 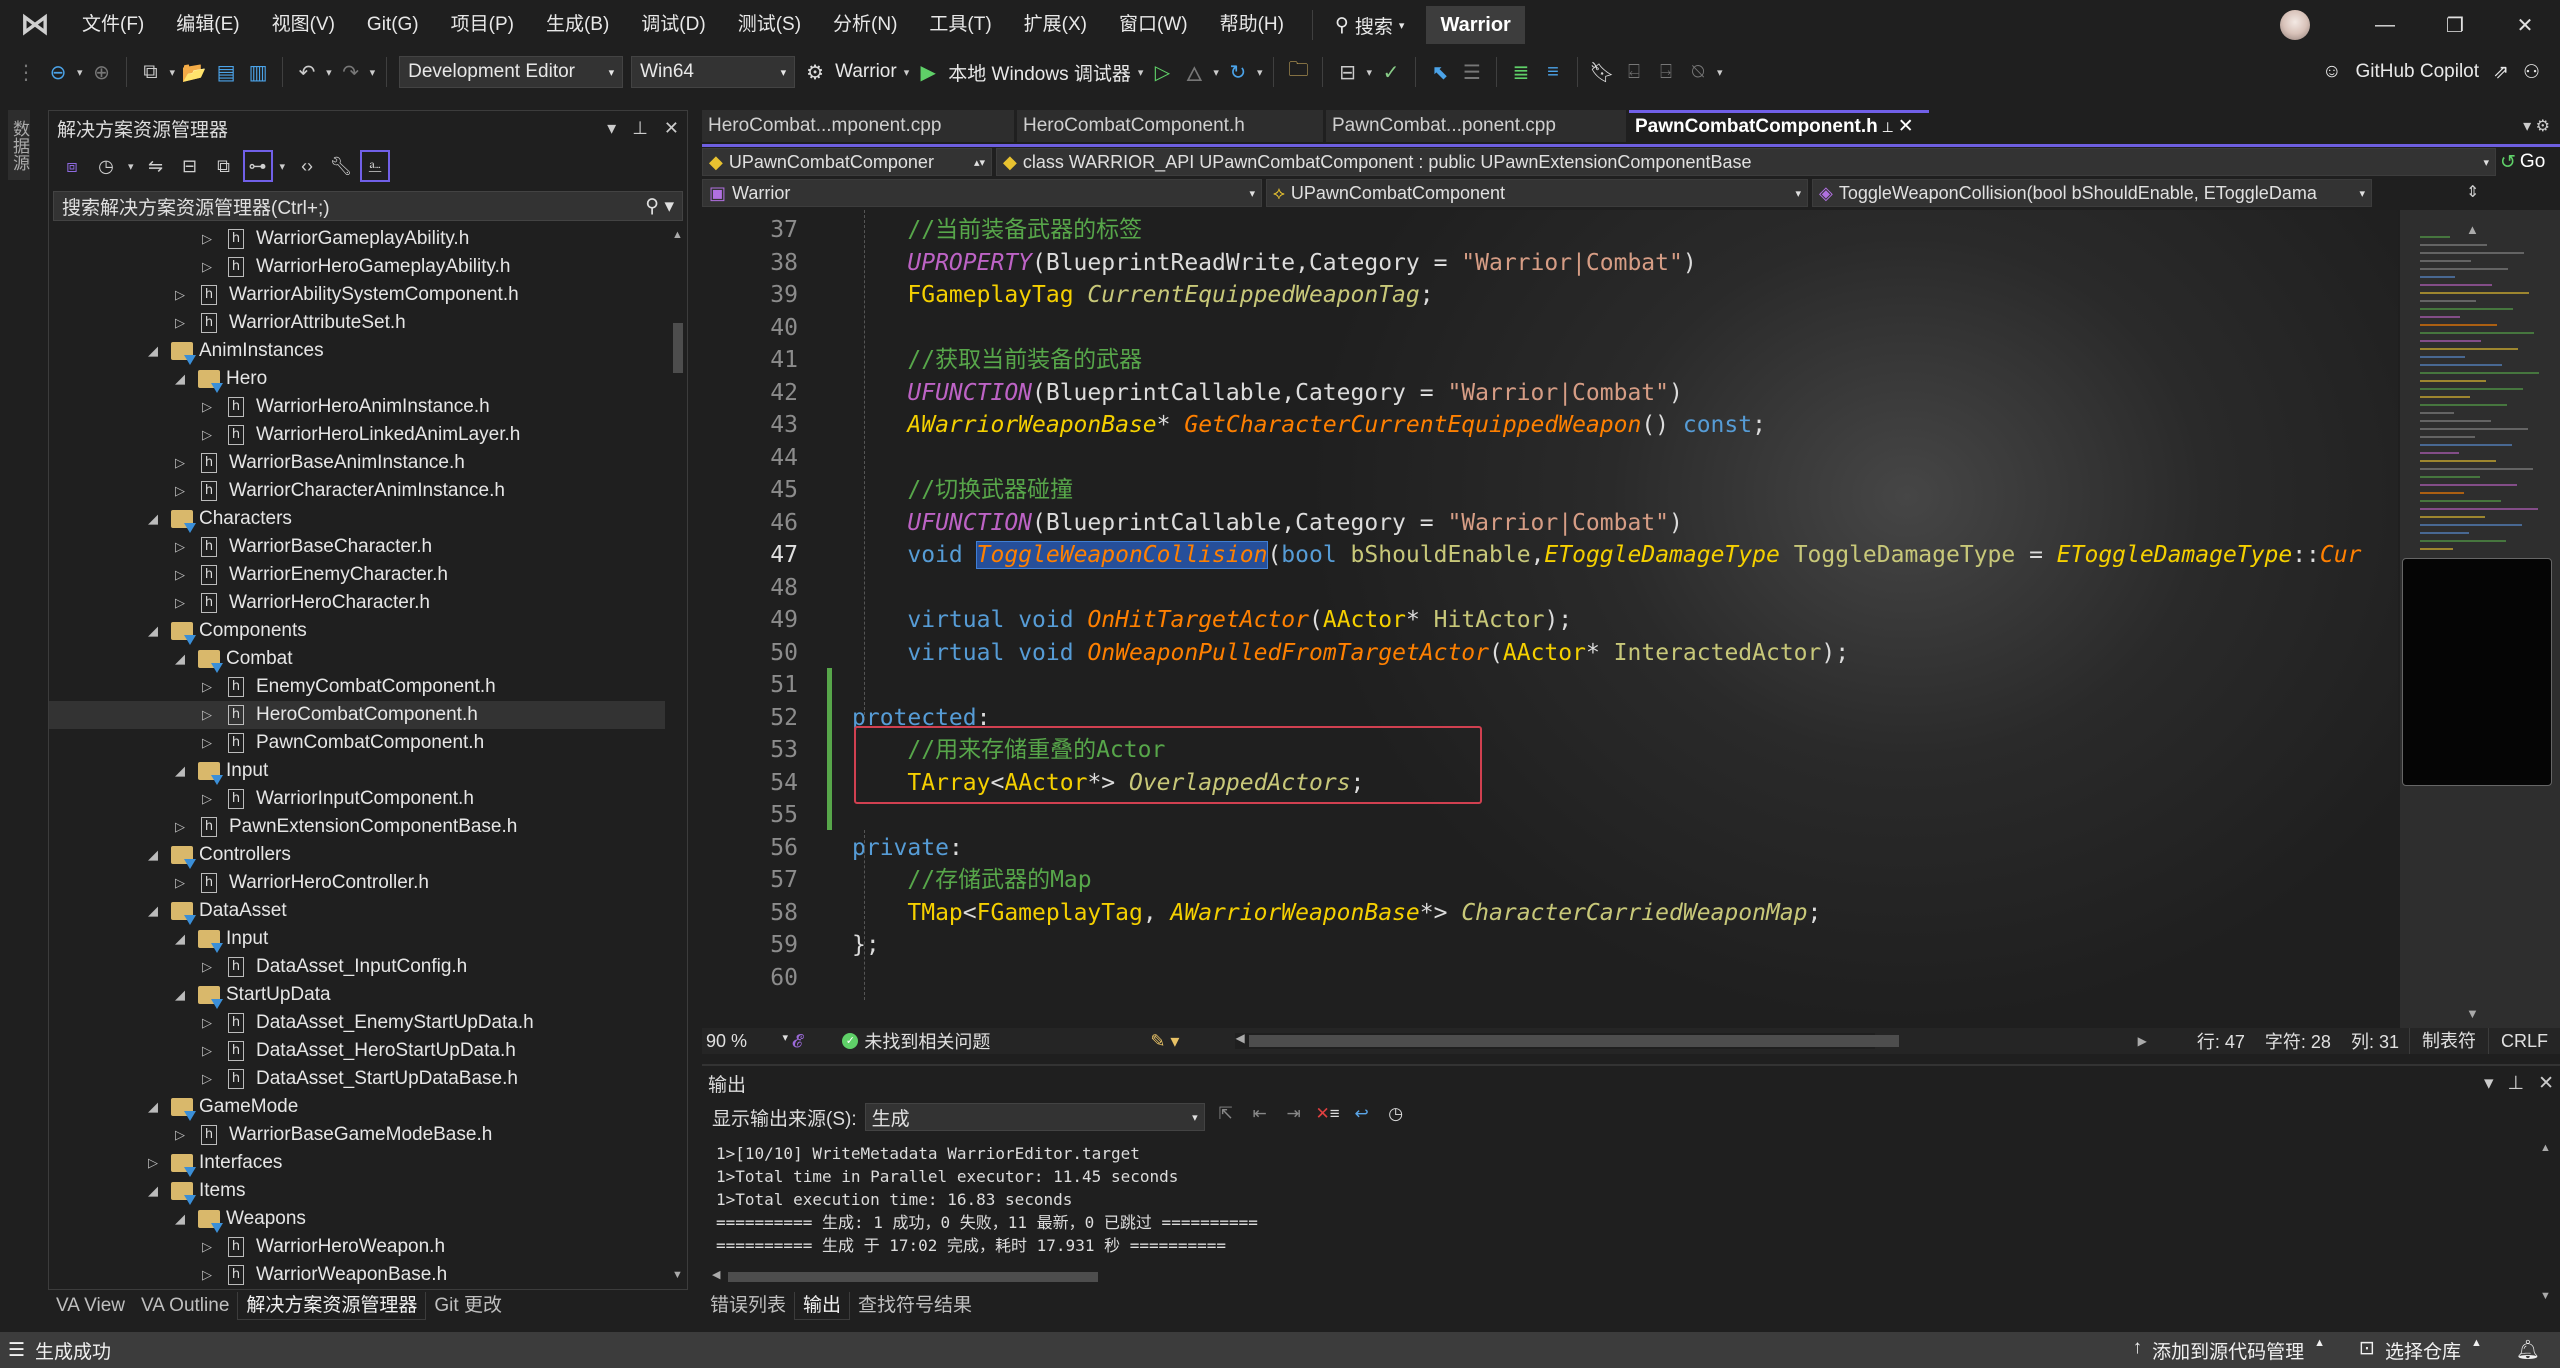 What do you see at coordinates (185, 1306) in the screenshot?
I see `panel-tab: VA Outline` at bounding box center [185, 1306].